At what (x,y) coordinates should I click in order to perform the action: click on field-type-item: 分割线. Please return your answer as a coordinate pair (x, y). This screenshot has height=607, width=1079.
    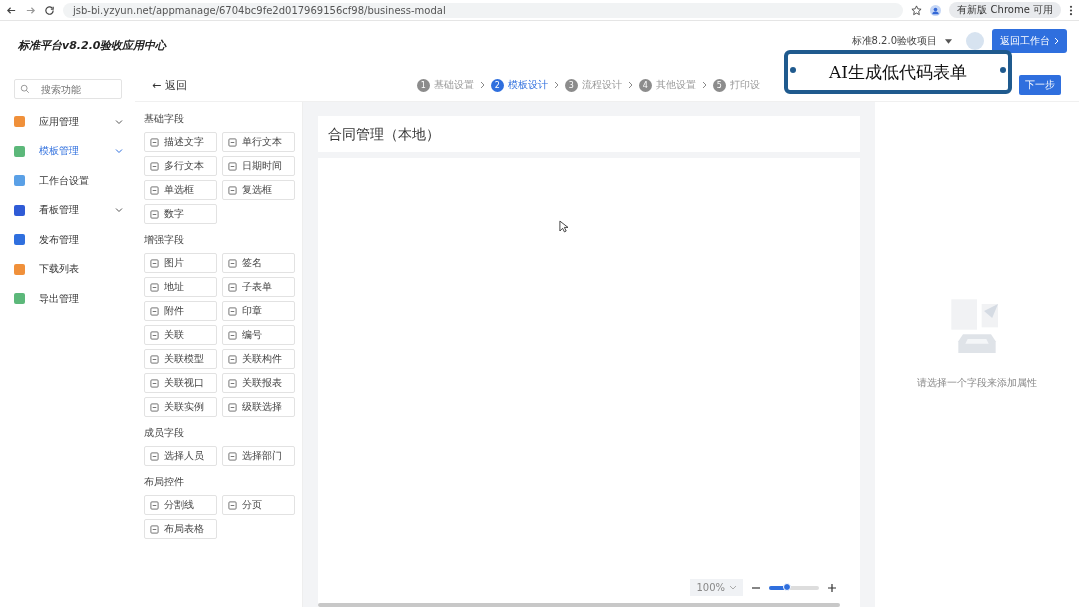
    Looking at the image, I should click on (180, 505).